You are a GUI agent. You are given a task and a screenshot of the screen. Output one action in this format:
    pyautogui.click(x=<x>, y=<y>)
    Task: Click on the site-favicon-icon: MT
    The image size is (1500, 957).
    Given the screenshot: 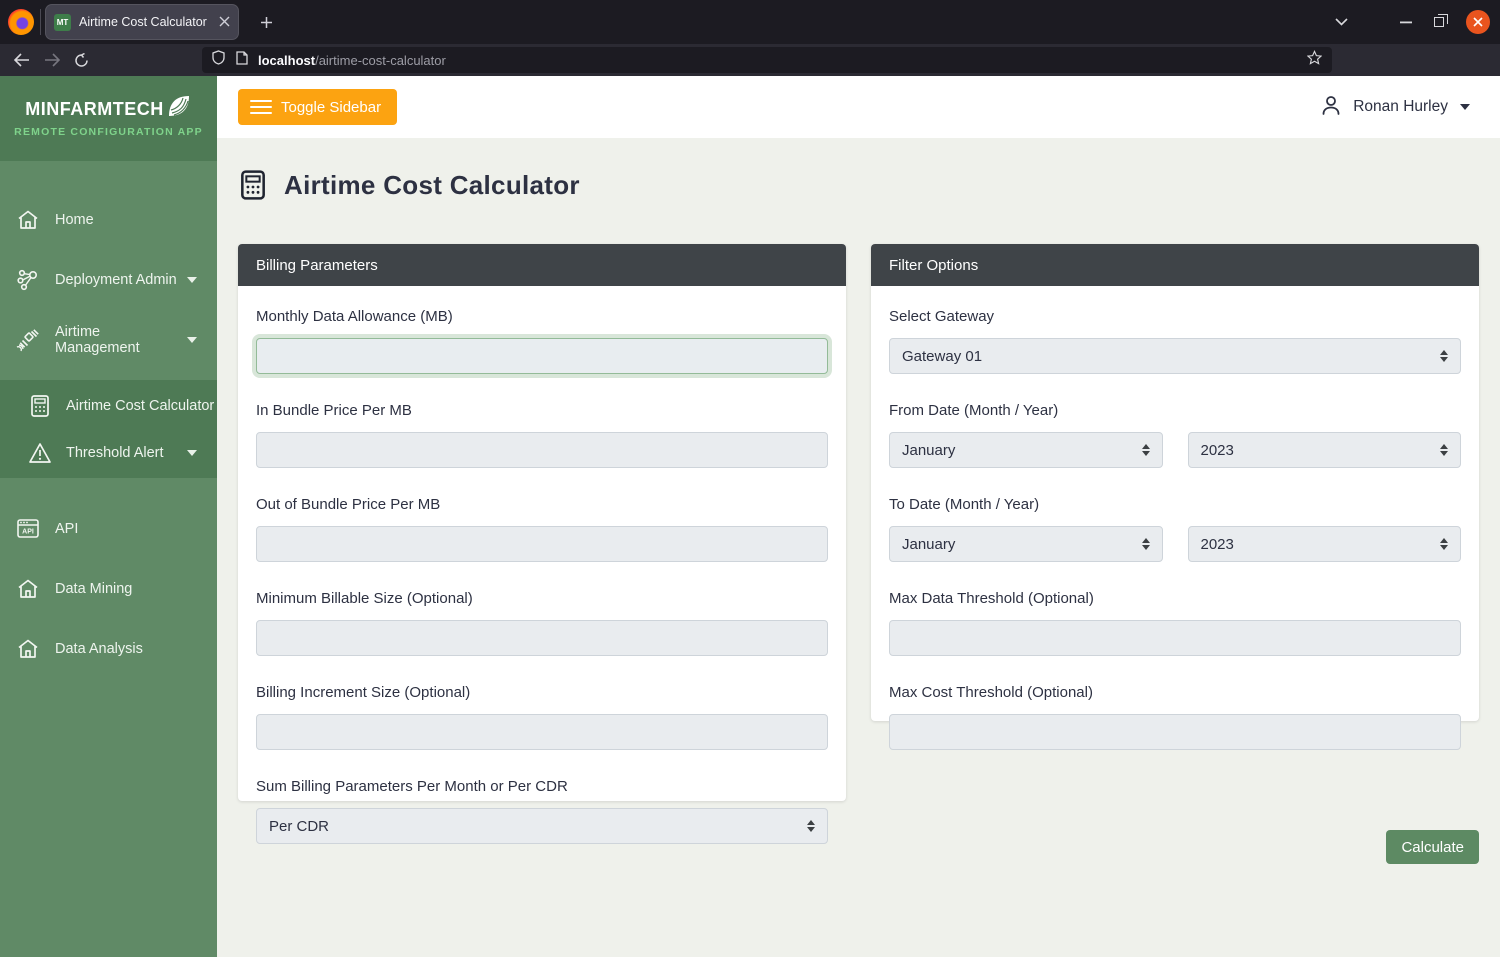 What is the action you would take?
    pyautogui.click(x=62, y=22)
    